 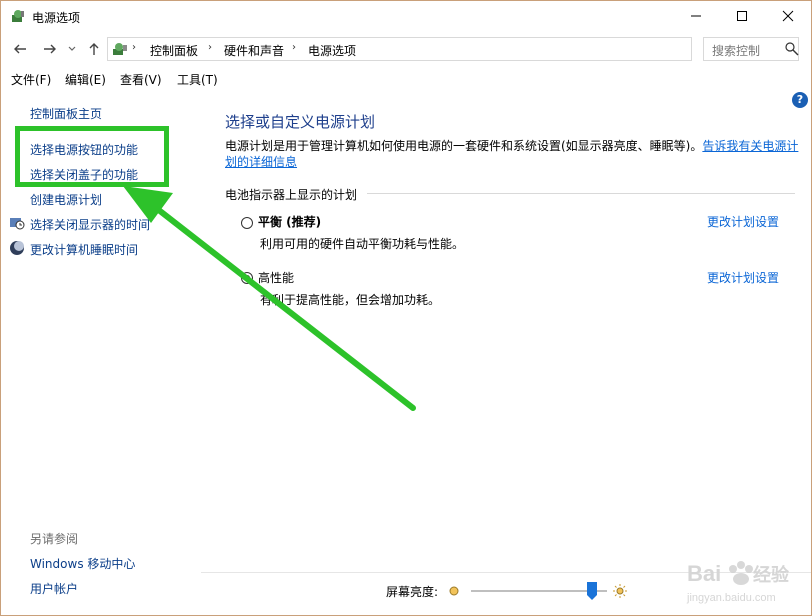 I want to click on close-icon, so click(x=788, y=16).